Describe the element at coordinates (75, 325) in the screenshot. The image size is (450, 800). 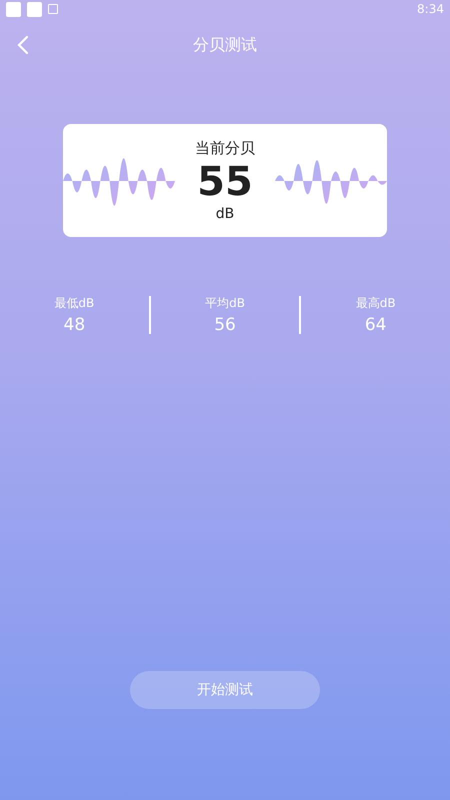
I see `stat-value: 48` at that location.